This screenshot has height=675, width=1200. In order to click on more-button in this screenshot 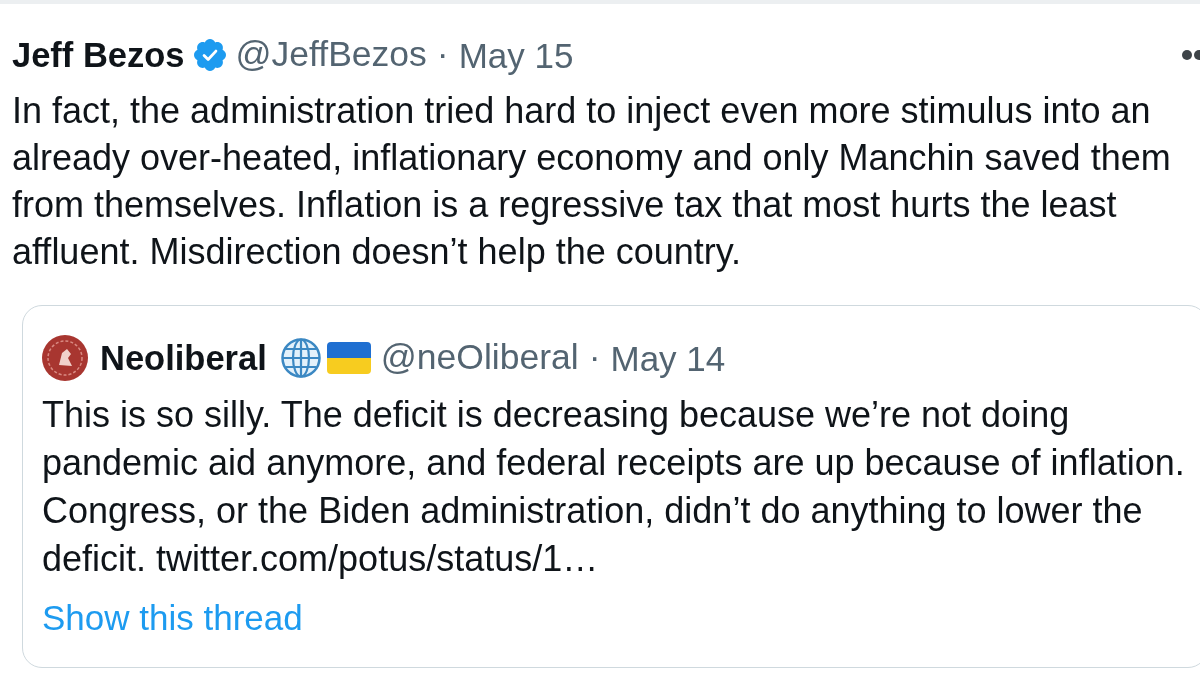, I will do `click(1191, 55)`.